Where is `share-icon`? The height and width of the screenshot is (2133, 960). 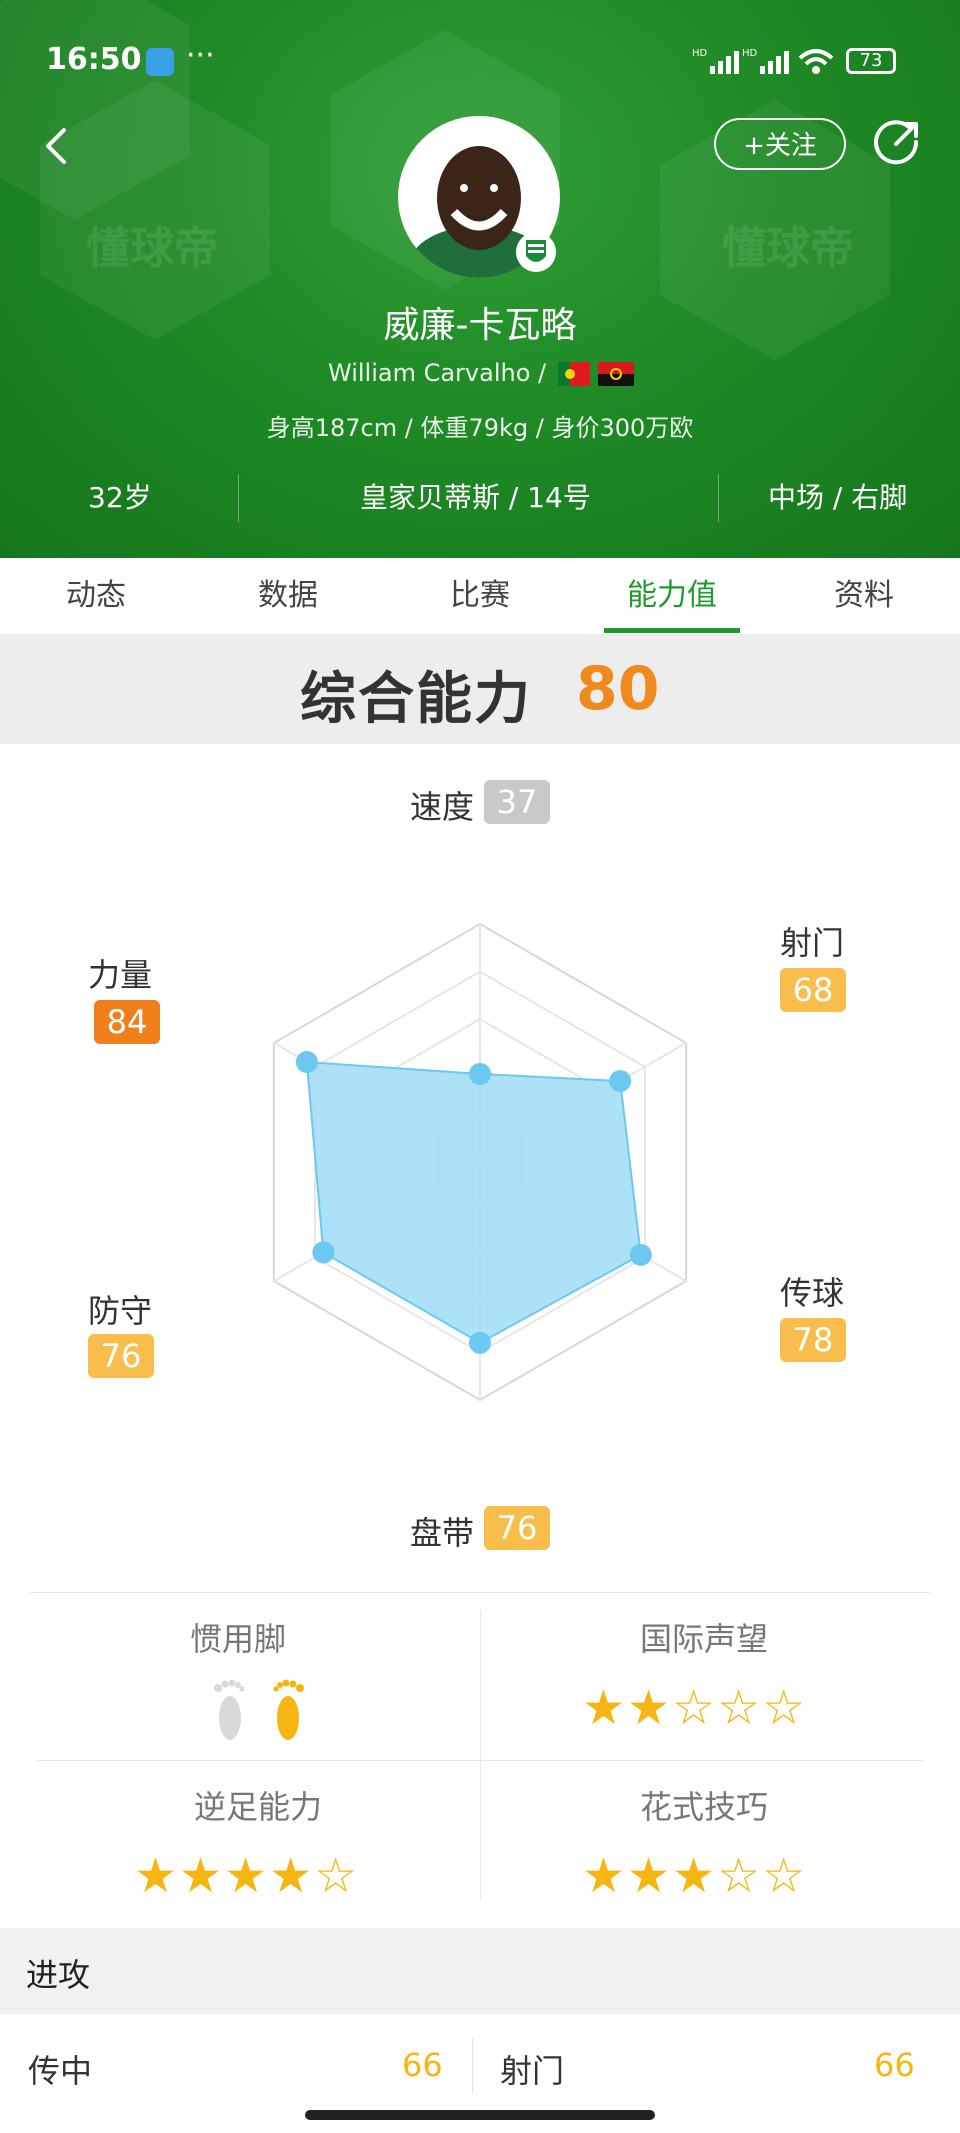
share-icon is located at coordinates (897, 143).